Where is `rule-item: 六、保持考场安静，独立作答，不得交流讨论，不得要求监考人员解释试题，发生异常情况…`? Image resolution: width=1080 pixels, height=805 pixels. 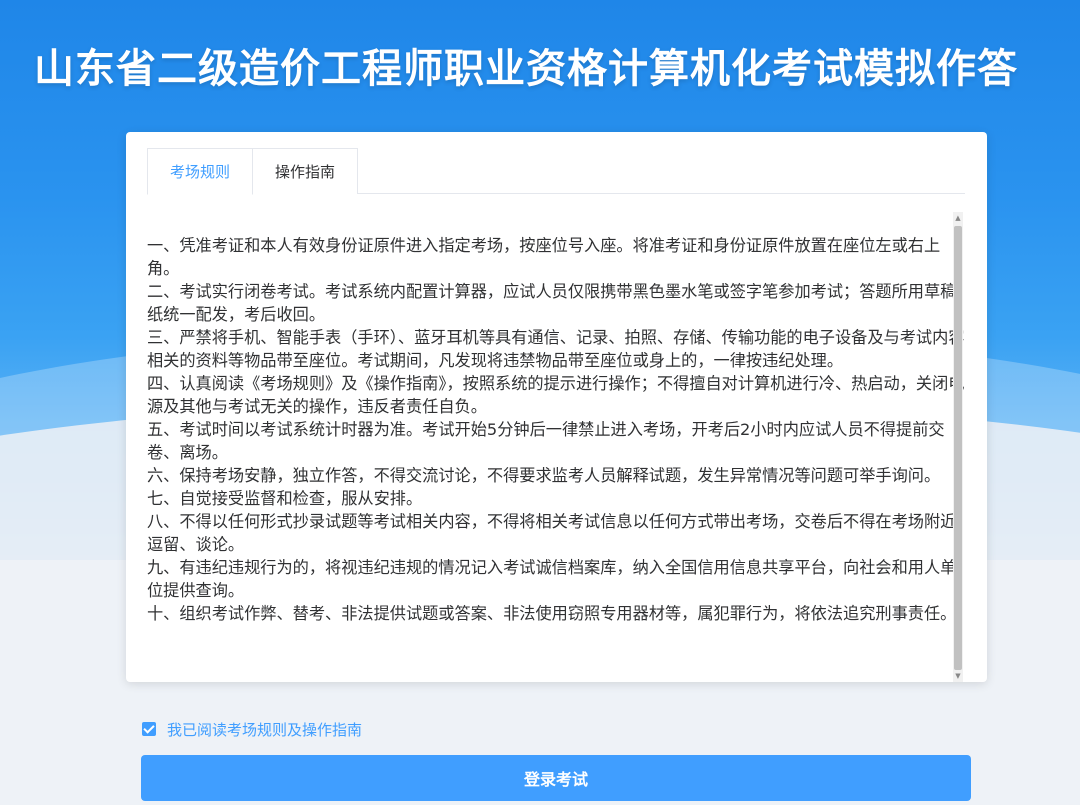
rule-item: 六、保持考场安静，独立作答，不得交流讨论，不得要求监考人员解释试题，发生异常情况… is located at coordinates (544, 475).